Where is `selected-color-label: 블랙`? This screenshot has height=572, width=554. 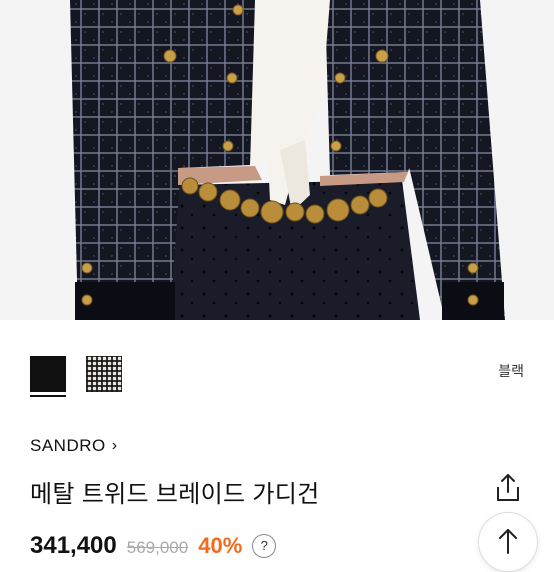
selected-color-label: 블랙 is located at coordinates (511, 371).